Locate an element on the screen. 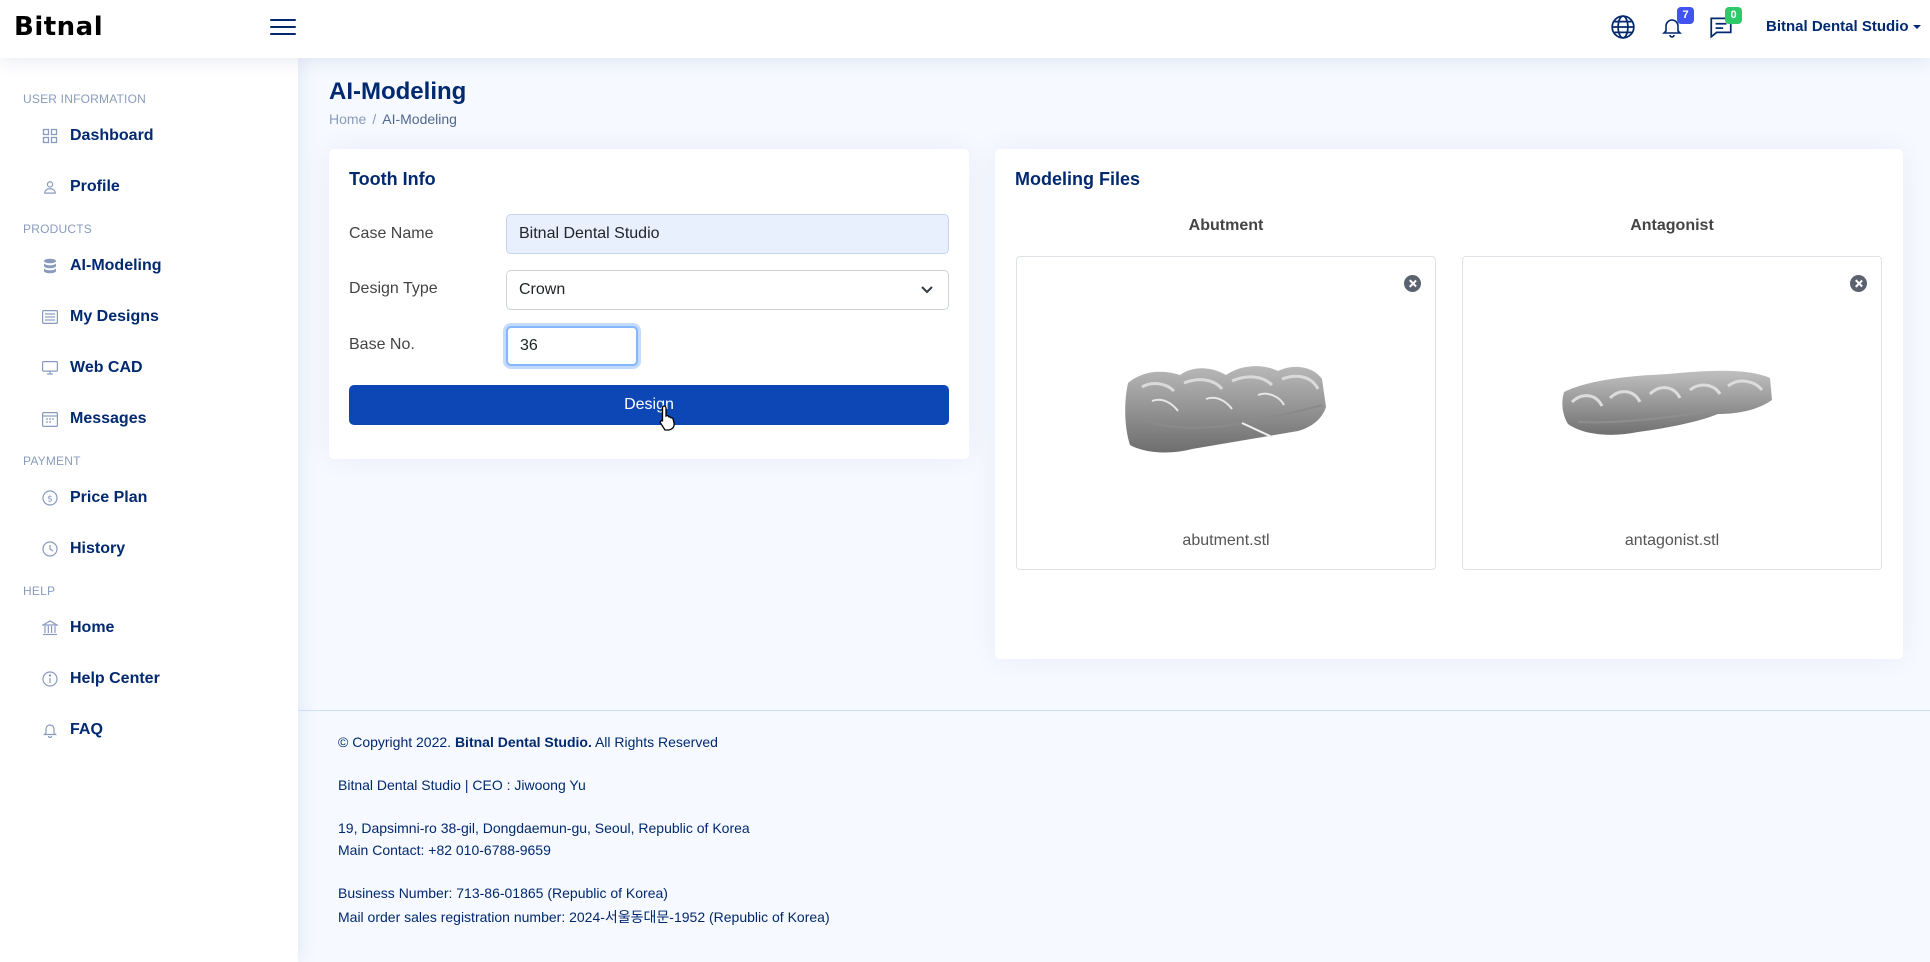 The width and height of the screenshot is (1930, 962). base-no-value: 36 is located at coordinates (529, 345).